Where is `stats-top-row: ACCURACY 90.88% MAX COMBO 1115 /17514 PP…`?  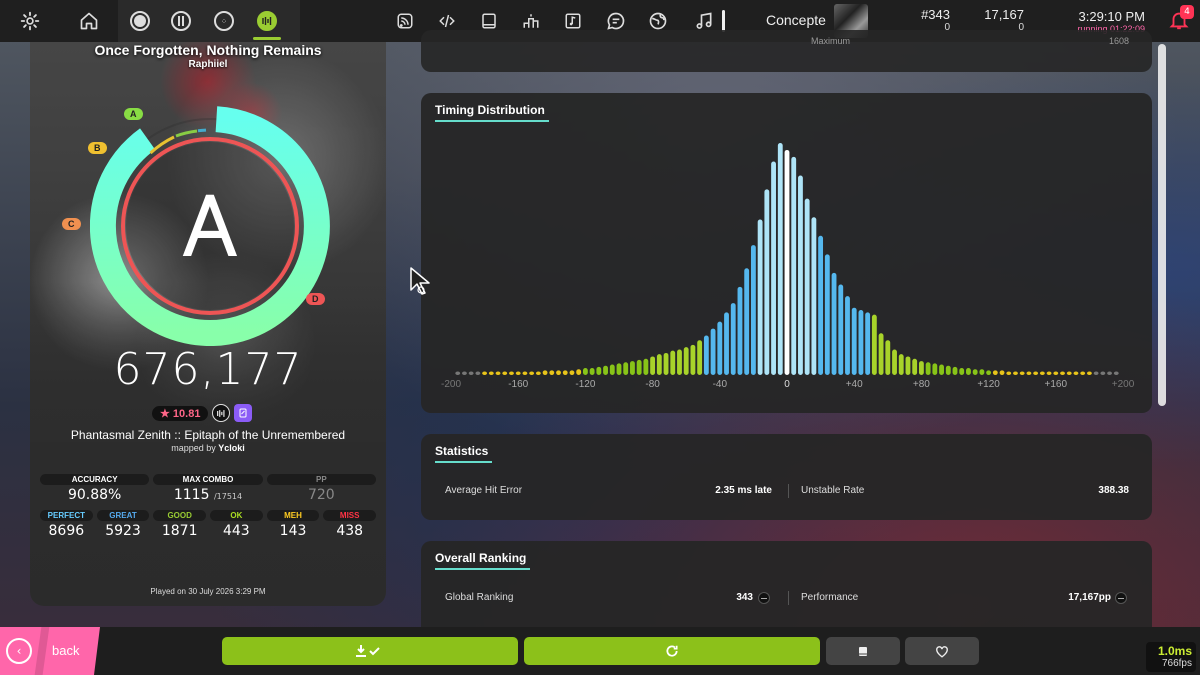
stats-top-row: ACCURACY 90.88% MAX COMBO 1115 /17514 PP… is located at coordinates (208, 488).